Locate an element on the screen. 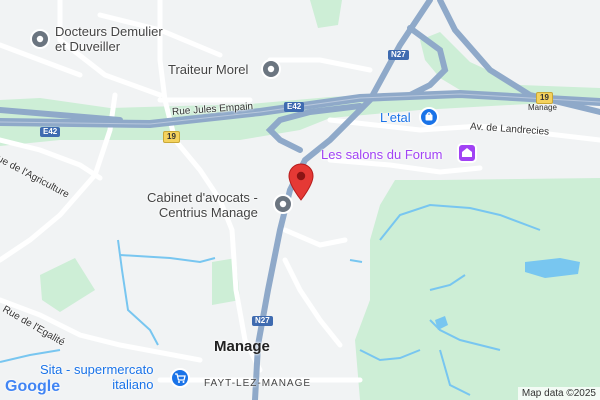 The image size is (600, 400). google-logo-text: Google is located at coordinates (33, 386).